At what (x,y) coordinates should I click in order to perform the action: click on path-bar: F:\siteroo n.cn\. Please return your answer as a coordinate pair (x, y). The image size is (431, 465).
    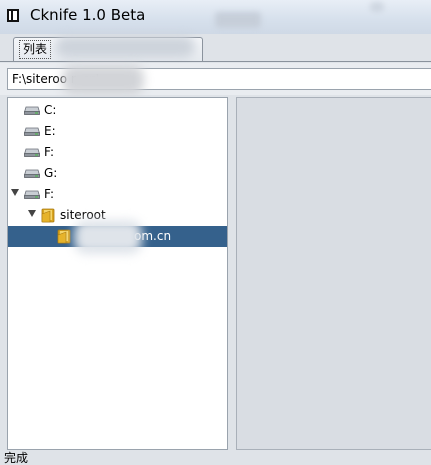
    Looking at the image, I should click on (215, 79).